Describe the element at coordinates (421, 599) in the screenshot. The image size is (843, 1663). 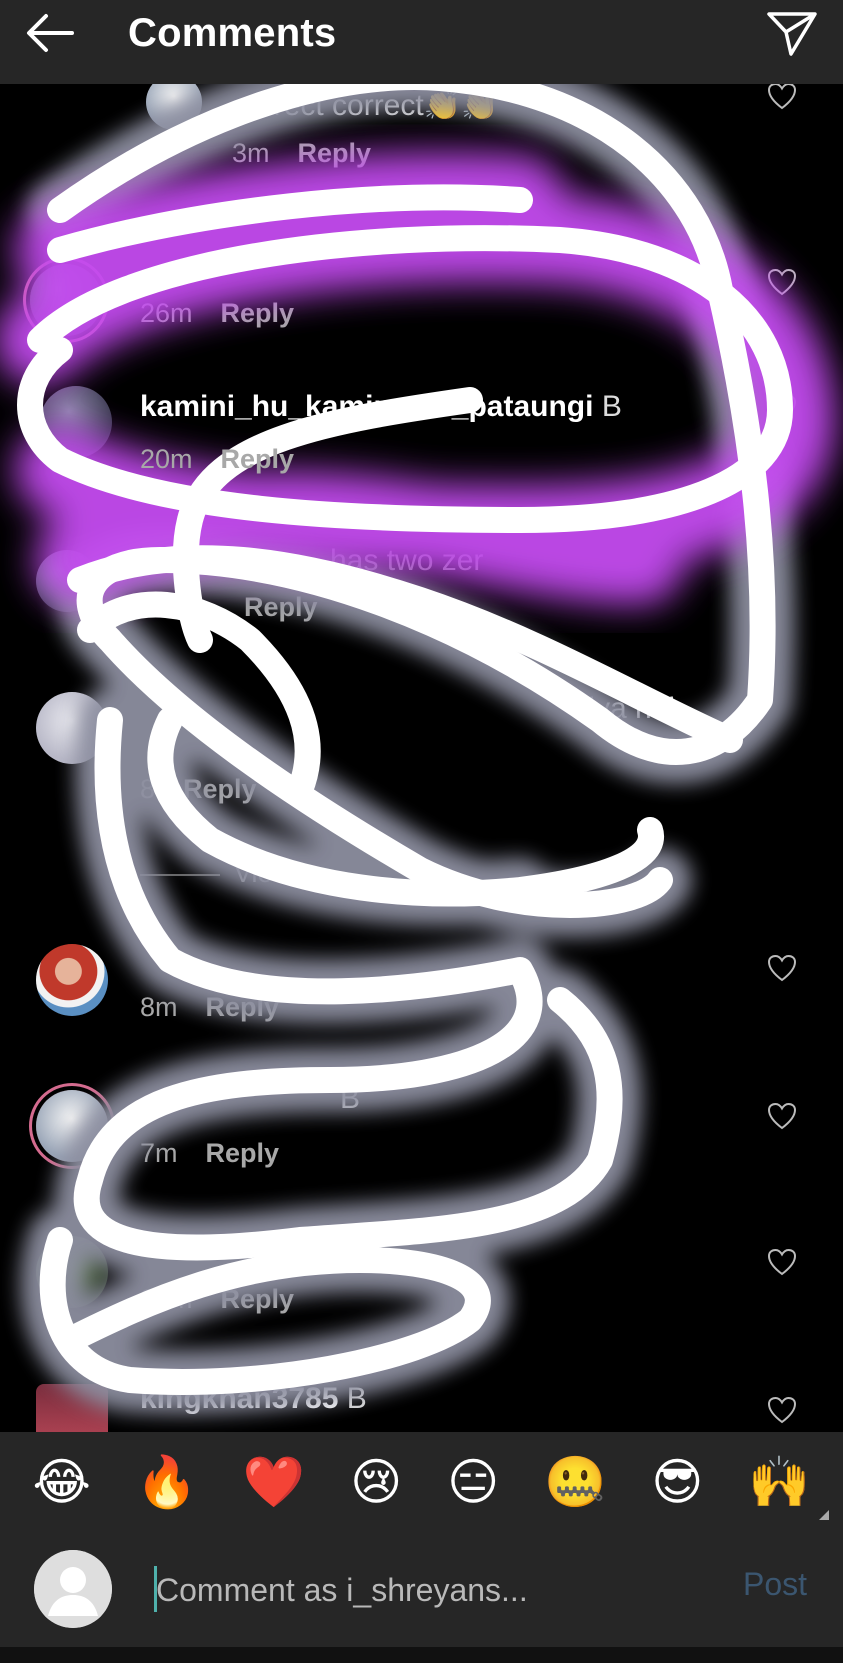
I see `comment-item: has two zer Reply` at that location.